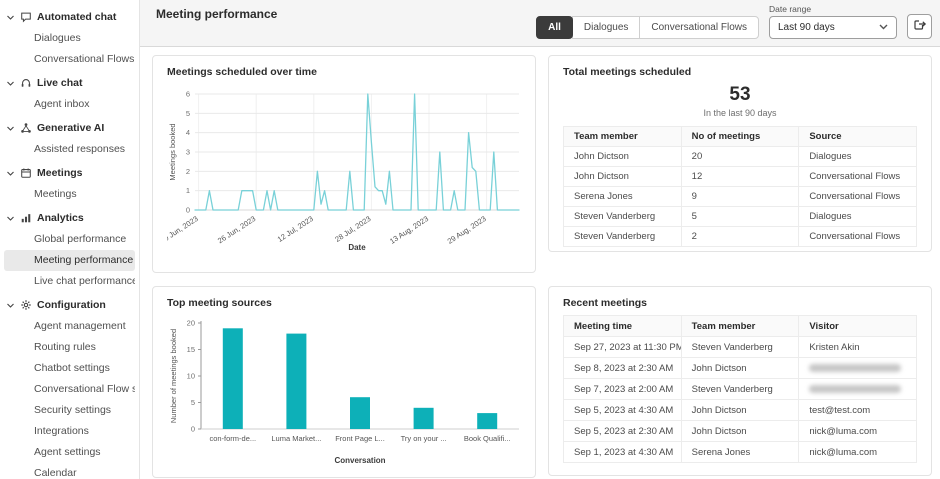  I want to click on sidebar-group-live-chat: Live chat, so click(69, 83).